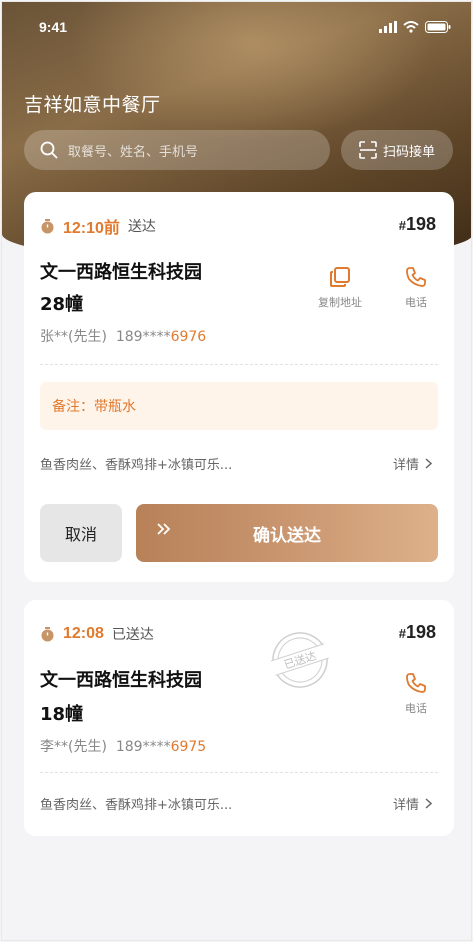  What do you see at coordinates (141, 227) in the screenshot?
I see `delivery-status: 送达` at bounding box center [141, 227].